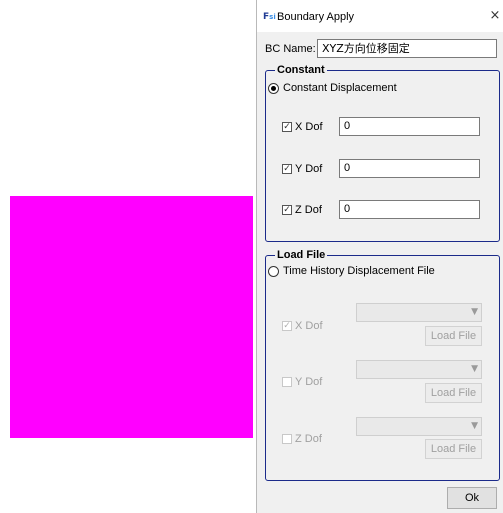 The height and width of the screenshot is (513, 503). What do you see at coordinates (472, 498) in the screenshot?
I see `ok-button: Ok` at bounding box center [472, 498].